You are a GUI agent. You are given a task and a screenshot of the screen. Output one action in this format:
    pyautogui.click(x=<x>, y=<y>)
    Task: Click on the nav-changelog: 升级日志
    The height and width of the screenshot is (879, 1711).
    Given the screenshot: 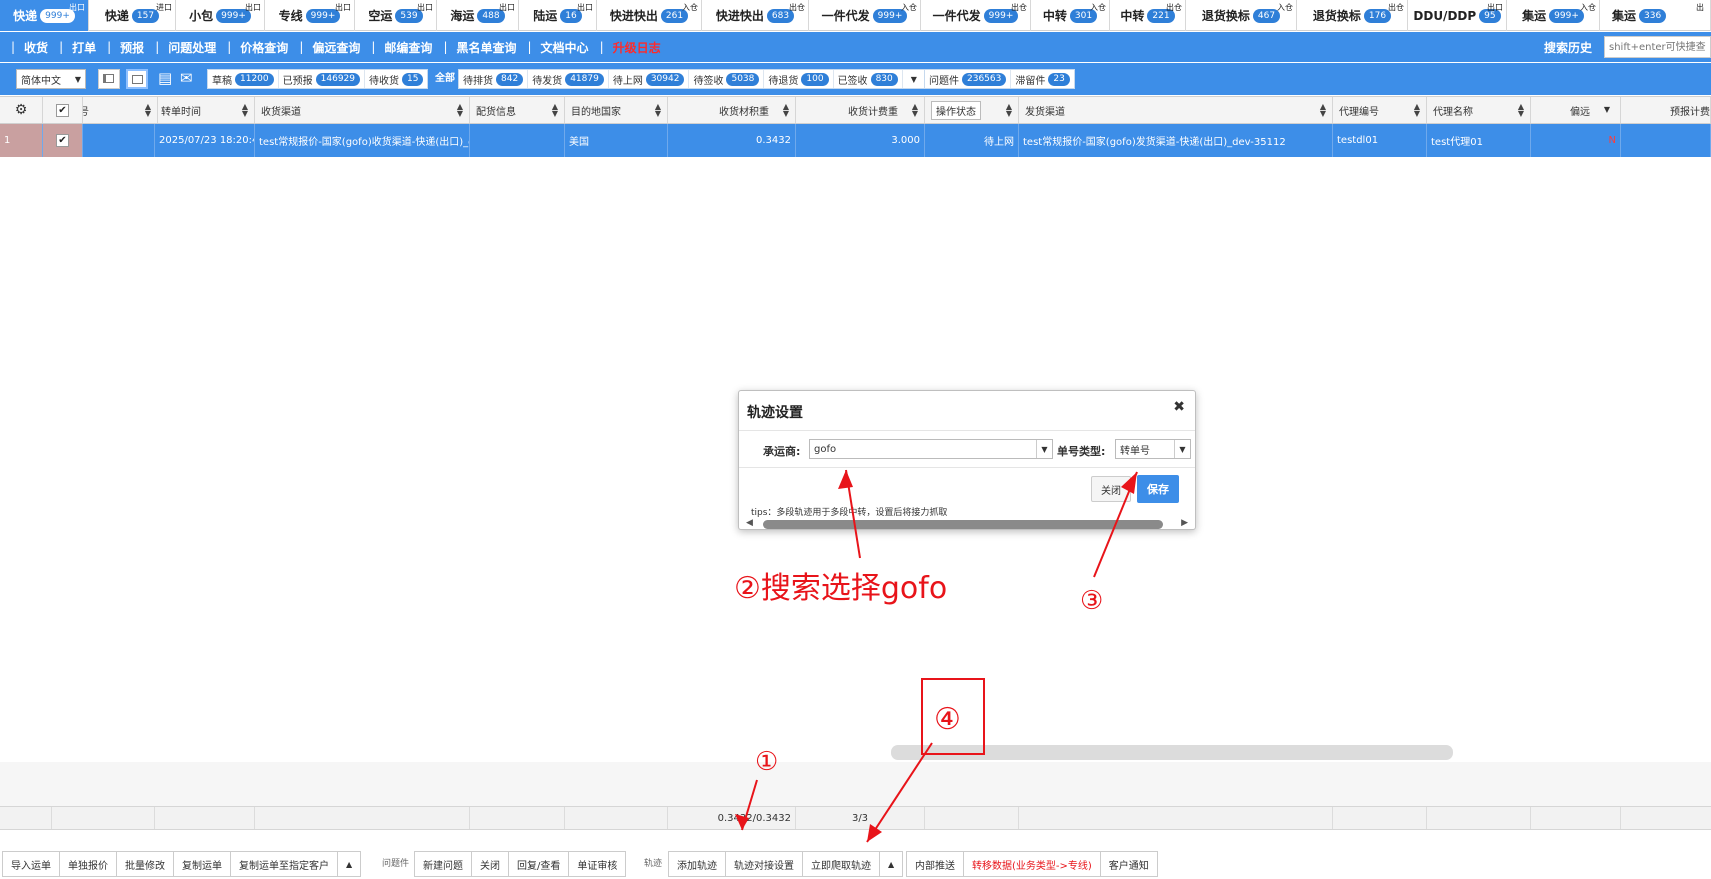 What is the action you would take?
    pyautogui.click(x=637, y=47)
    